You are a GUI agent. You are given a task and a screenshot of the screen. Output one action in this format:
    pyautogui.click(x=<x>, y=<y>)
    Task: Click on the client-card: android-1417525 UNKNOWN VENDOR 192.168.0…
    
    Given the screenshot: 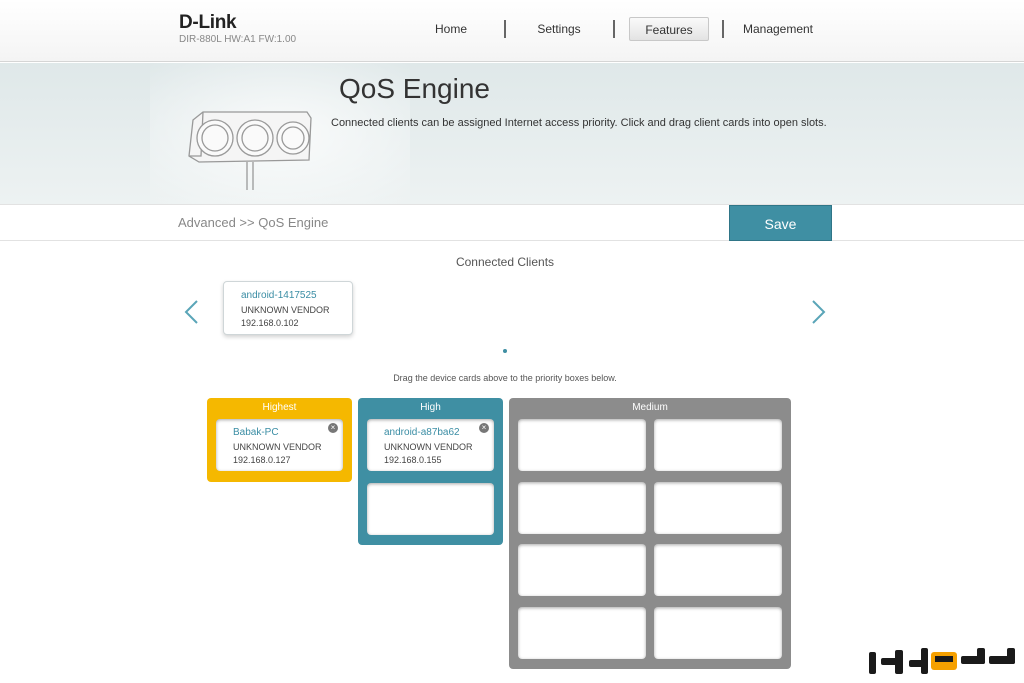 What is the action you would take?
    pyautogui.click(x=288, y=308)
    